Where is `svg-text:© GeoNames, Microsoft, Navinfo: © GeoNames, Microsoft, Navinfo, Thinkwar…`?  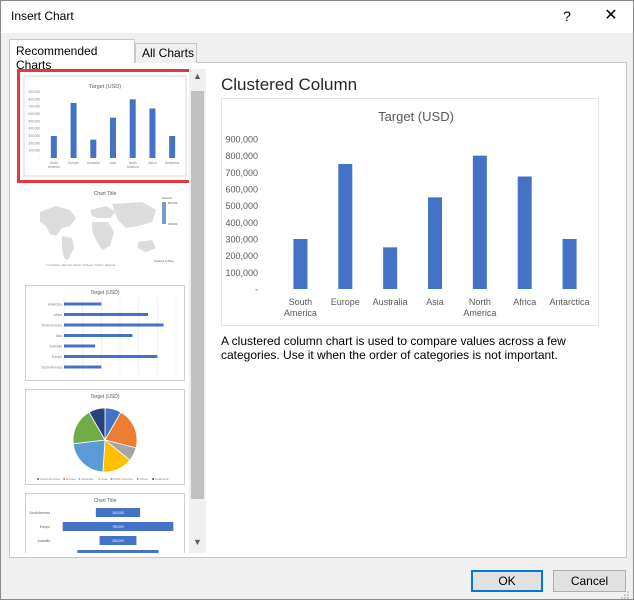 svg-text:© GeoNames, Microsoft, Navinfo: © GeoNames, Microsoft, Navinfo, Thinkwar… is located at coordinates (81, 265).